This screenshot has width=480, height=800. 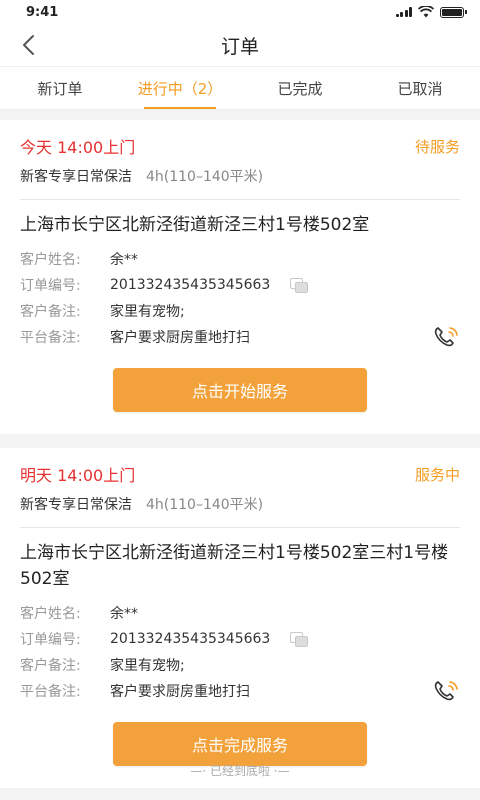 I want to click on end-of-list-text: —· 已经到底啦 ·—, so click(x=240, y=771).